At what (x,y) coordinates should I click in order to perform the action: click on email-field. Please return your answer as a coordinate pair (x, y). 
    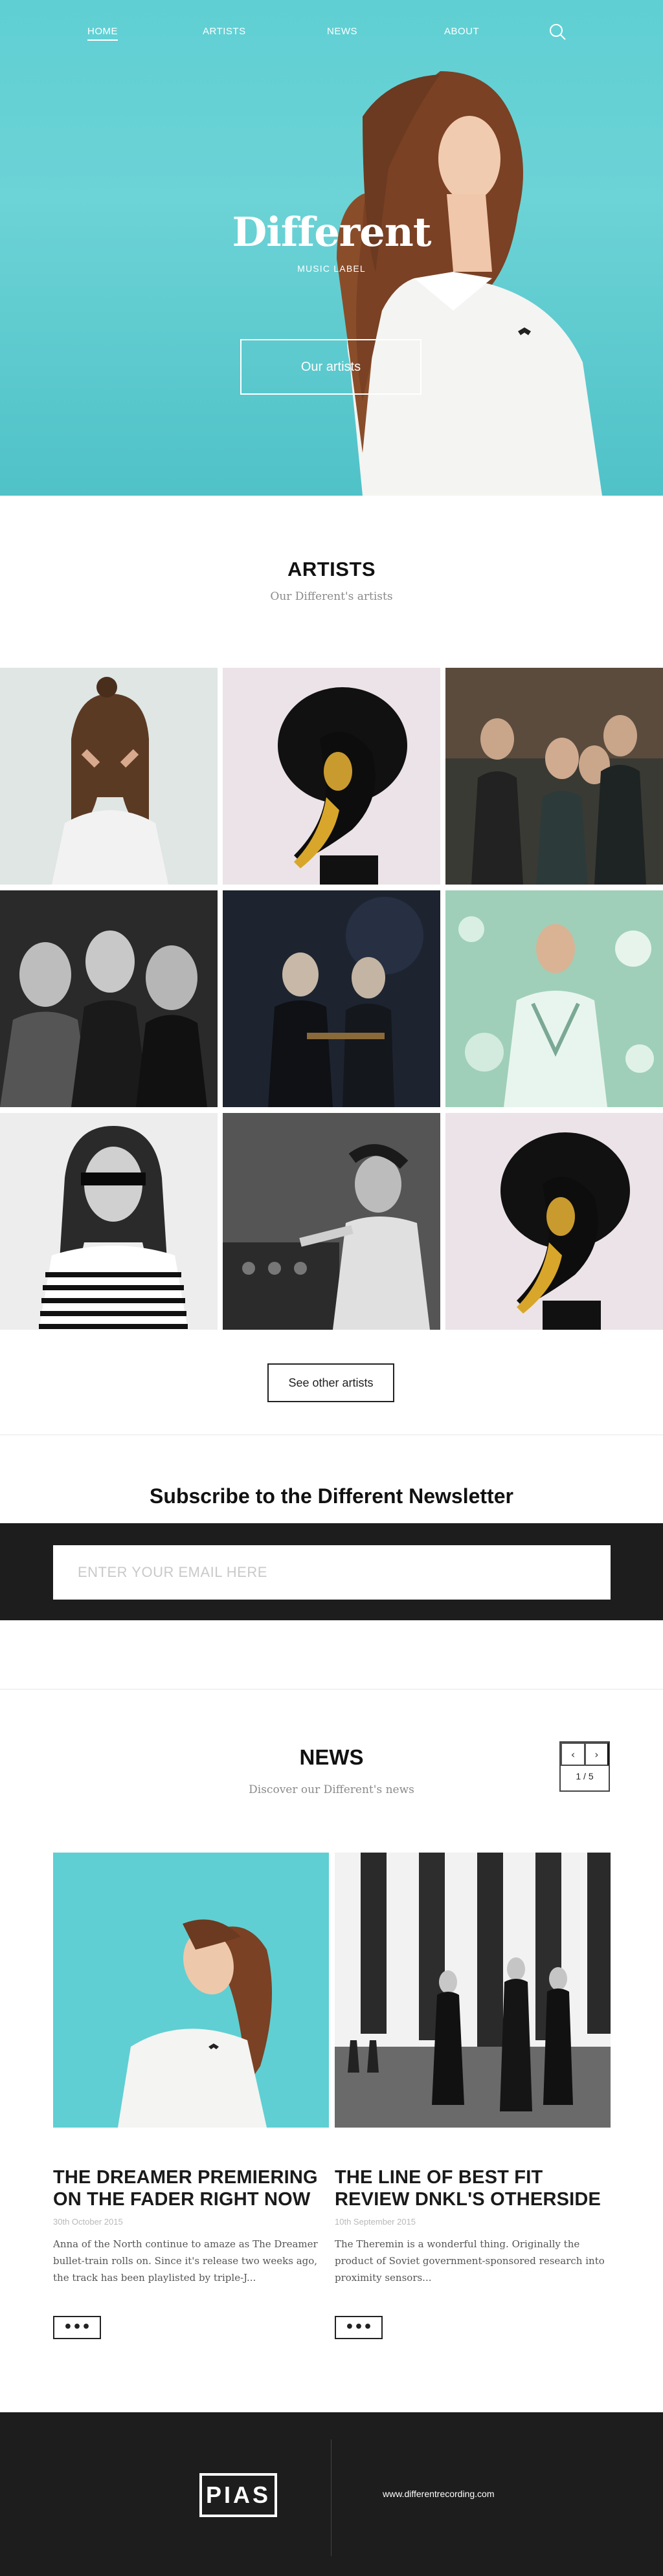
    Looking at the image, I should click on (332, 1572).